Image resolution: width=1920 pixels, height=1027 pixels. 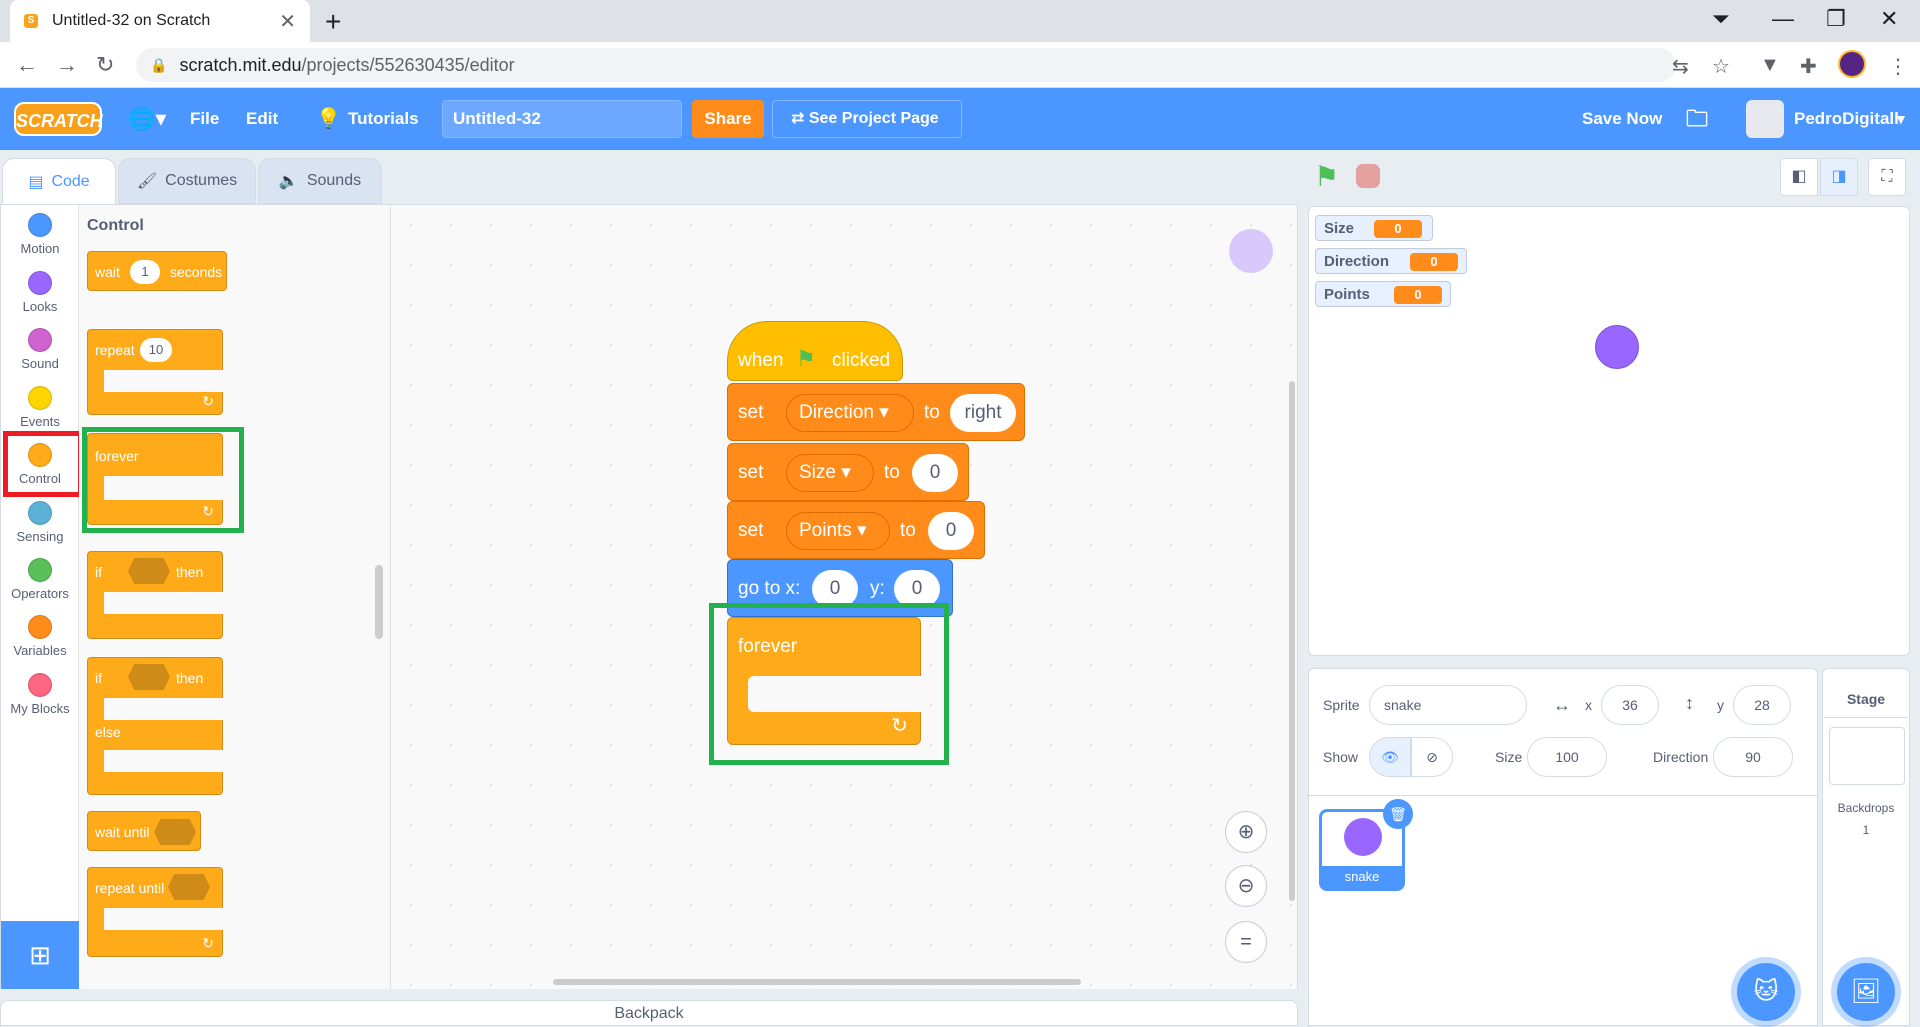 I want to click on close-tab-icon: ✕, so click(x=287, y=21).